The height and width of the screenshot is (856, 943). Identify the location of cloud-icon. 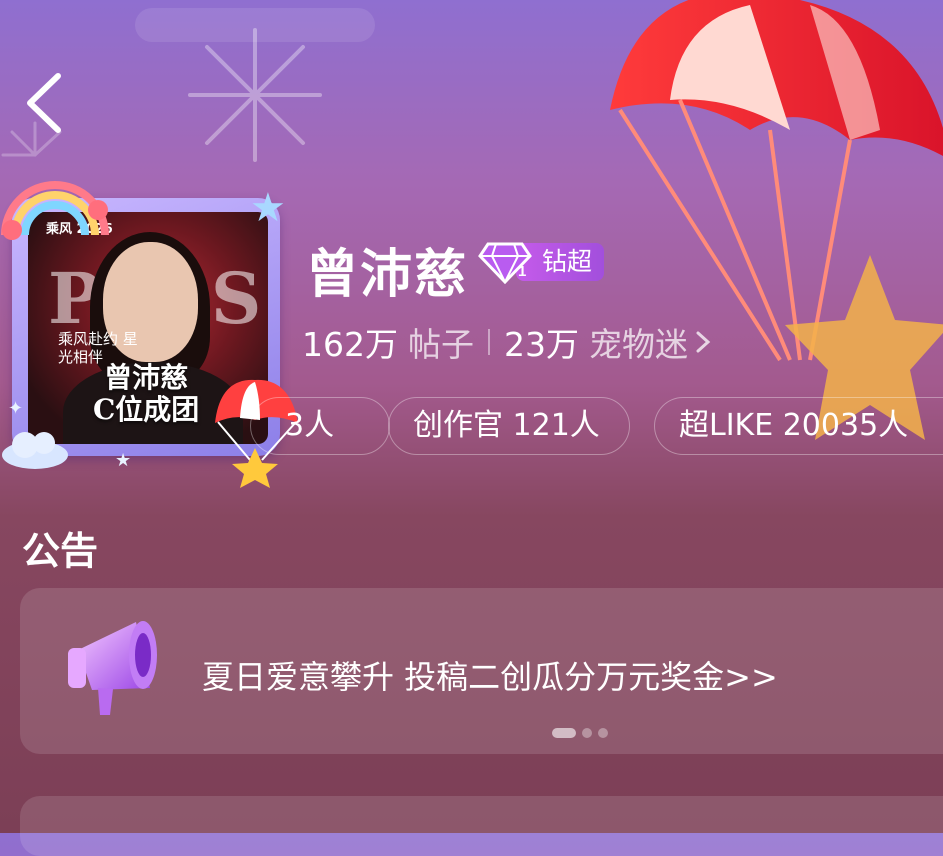
(35, 450).